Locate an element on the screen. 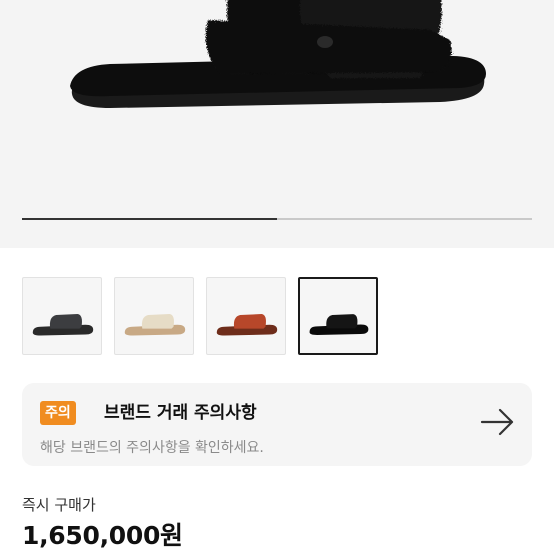 This screenshot has height=554, width=554. gallery-progress-fill is located at coordinates (149, 219).